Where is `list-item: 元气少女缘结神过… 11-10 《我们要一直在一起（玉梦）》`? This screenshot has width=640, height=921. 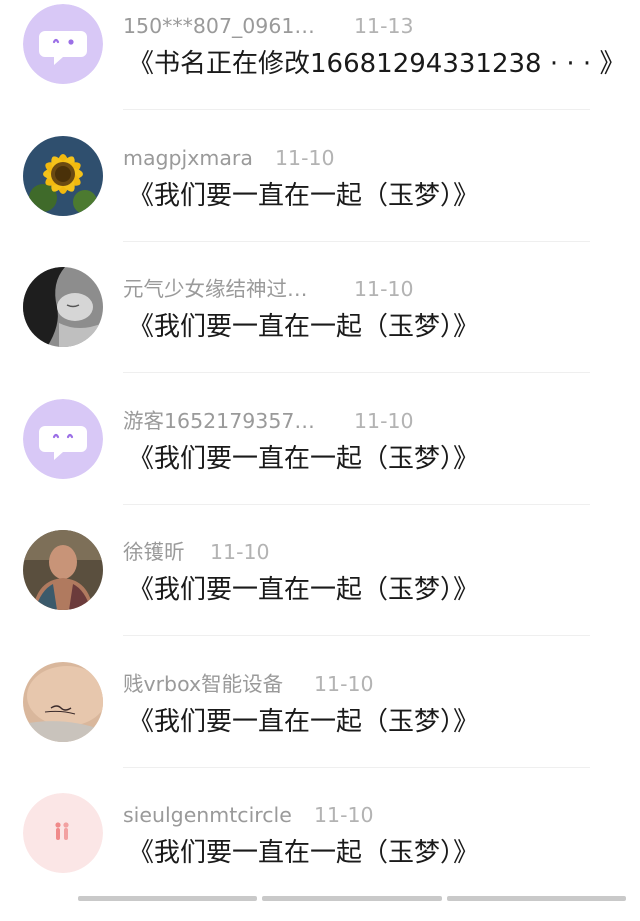 list-item: 元气少女缘结神过… 11-10 《我们要一直在一起（玉梦）》 is located at coordinates (320, 329).